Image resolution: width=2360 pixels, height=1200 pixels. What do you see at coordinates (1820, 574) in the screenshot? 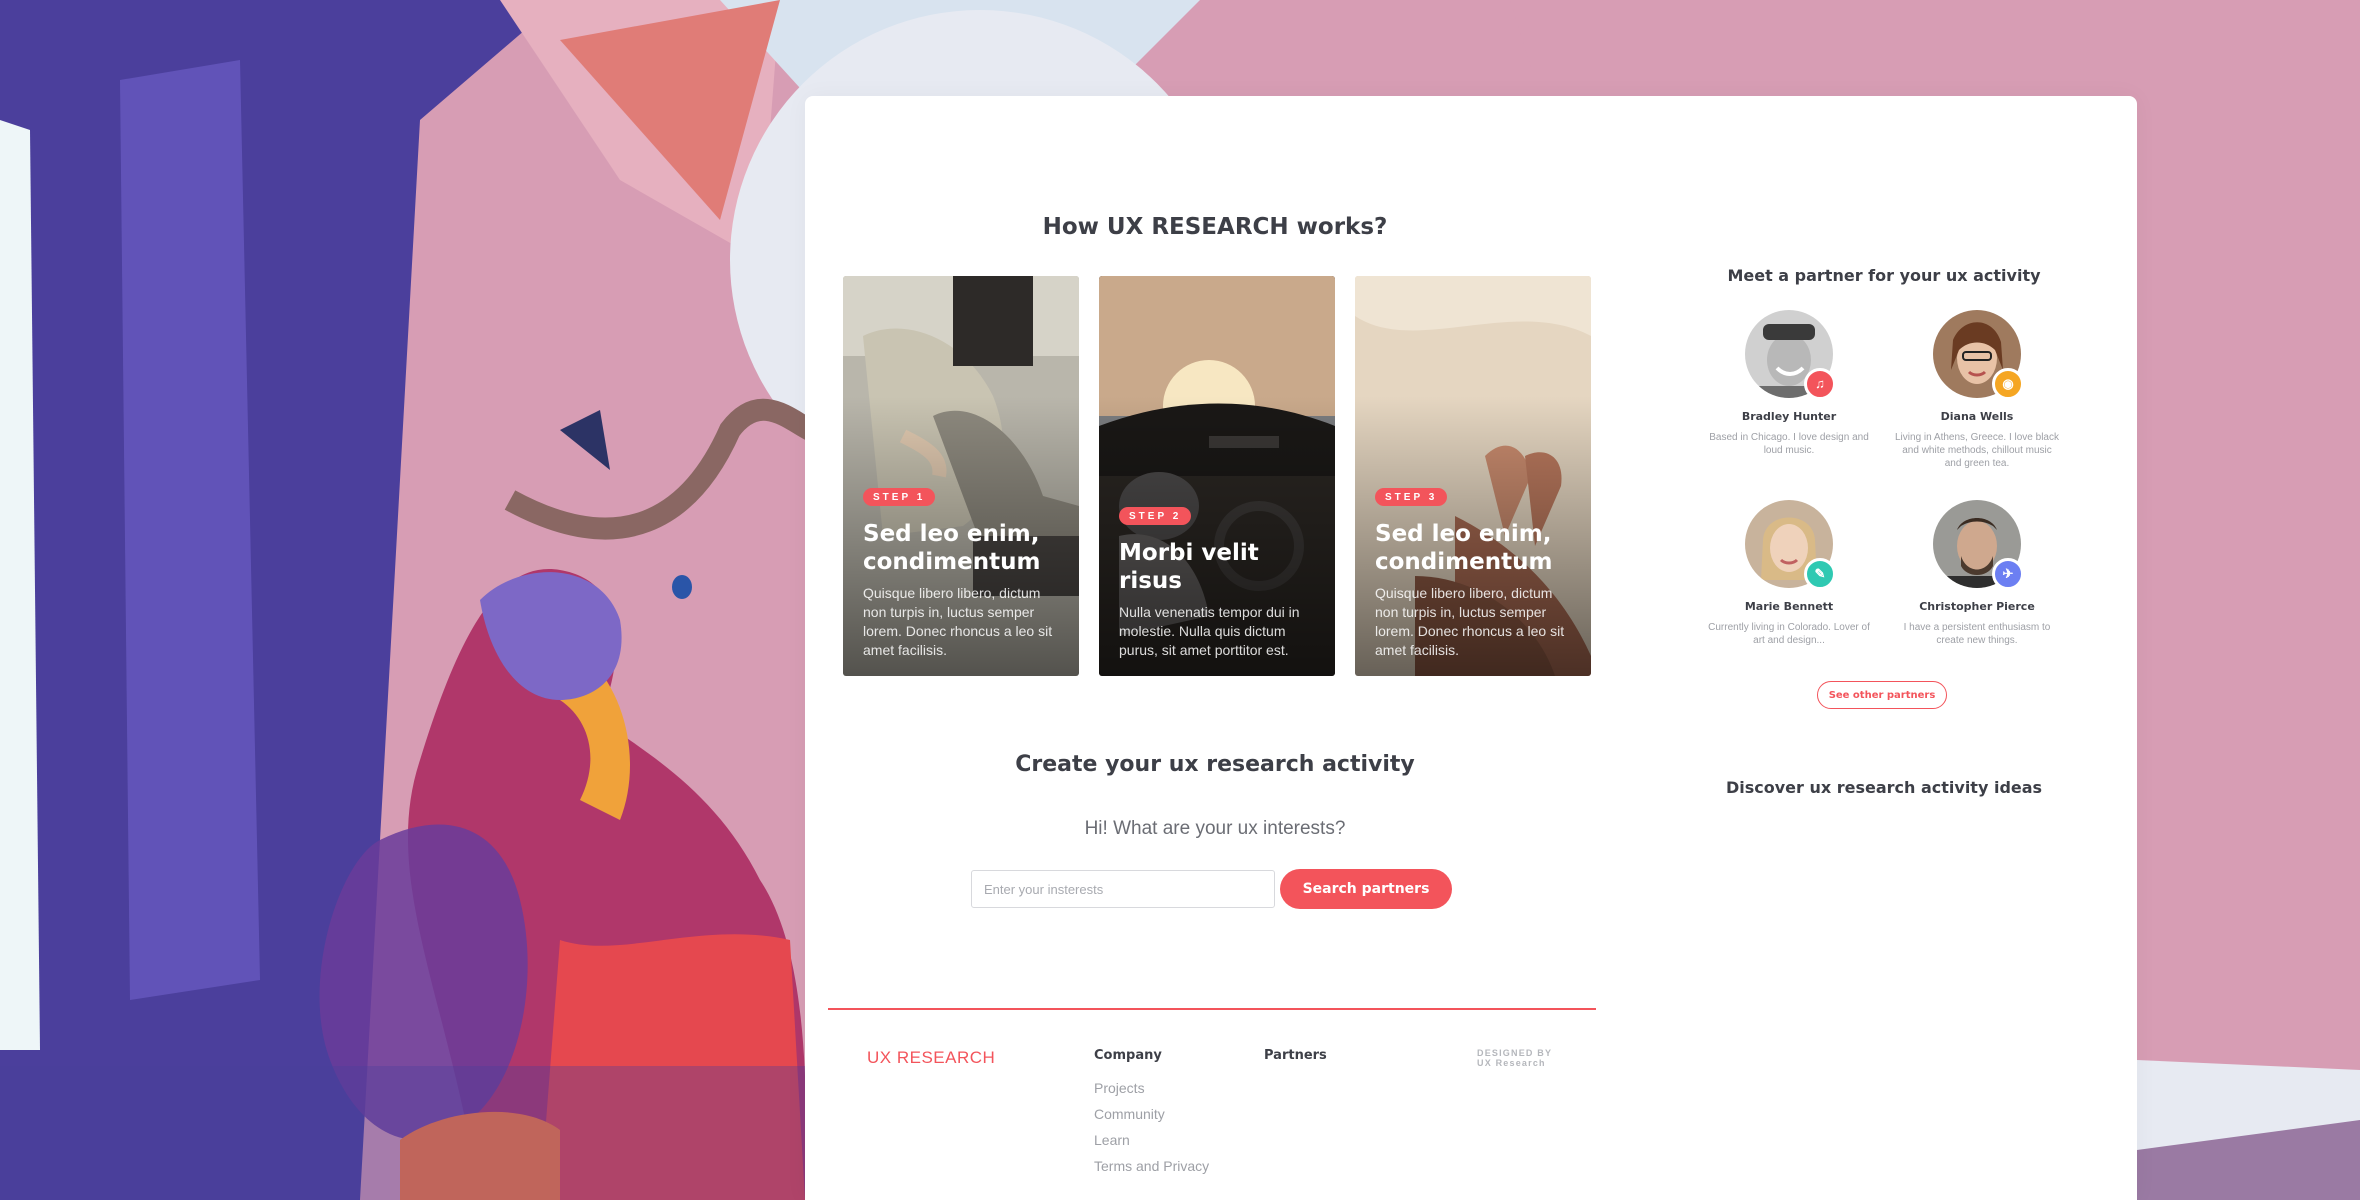
I see `pencil-icon: ✎` at bounding box center [1820, 574].